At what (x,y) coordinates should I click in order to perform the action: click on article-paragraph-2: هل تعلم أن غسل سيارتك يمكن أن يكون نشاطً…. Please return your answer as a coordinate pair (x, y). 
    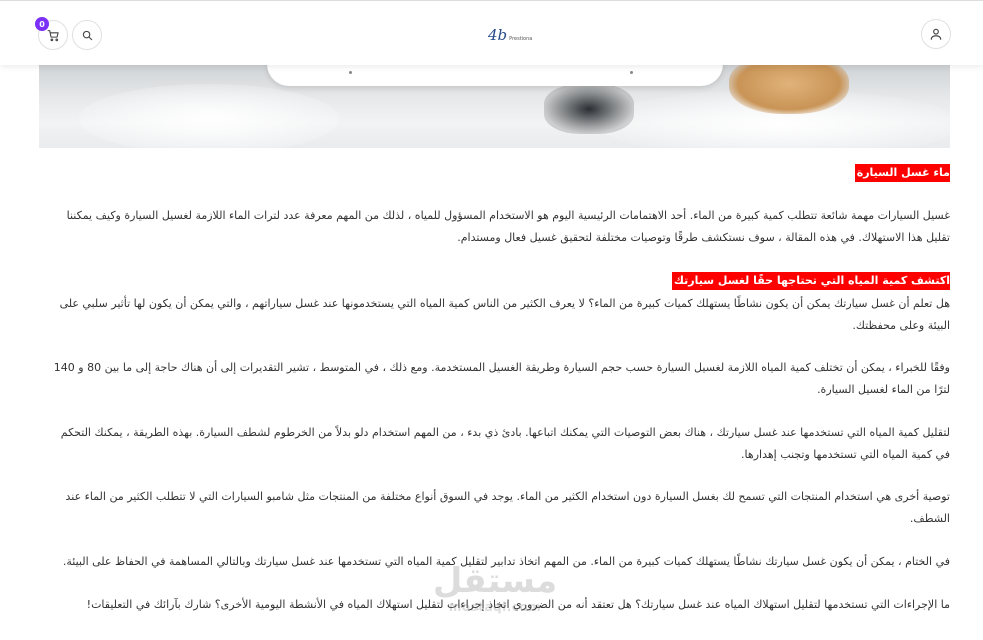
    Looking at the image, I should click on (494, 315).